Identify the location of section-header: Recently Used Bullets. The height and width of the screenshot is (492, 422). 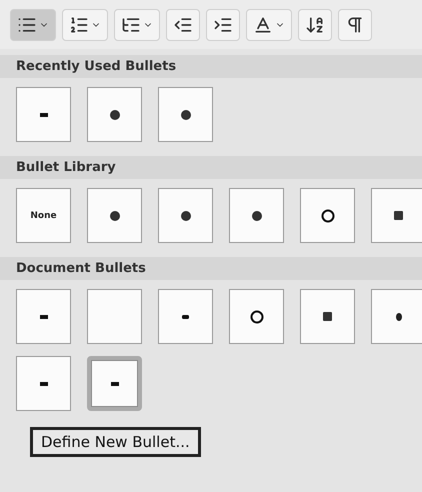
(211, 66).